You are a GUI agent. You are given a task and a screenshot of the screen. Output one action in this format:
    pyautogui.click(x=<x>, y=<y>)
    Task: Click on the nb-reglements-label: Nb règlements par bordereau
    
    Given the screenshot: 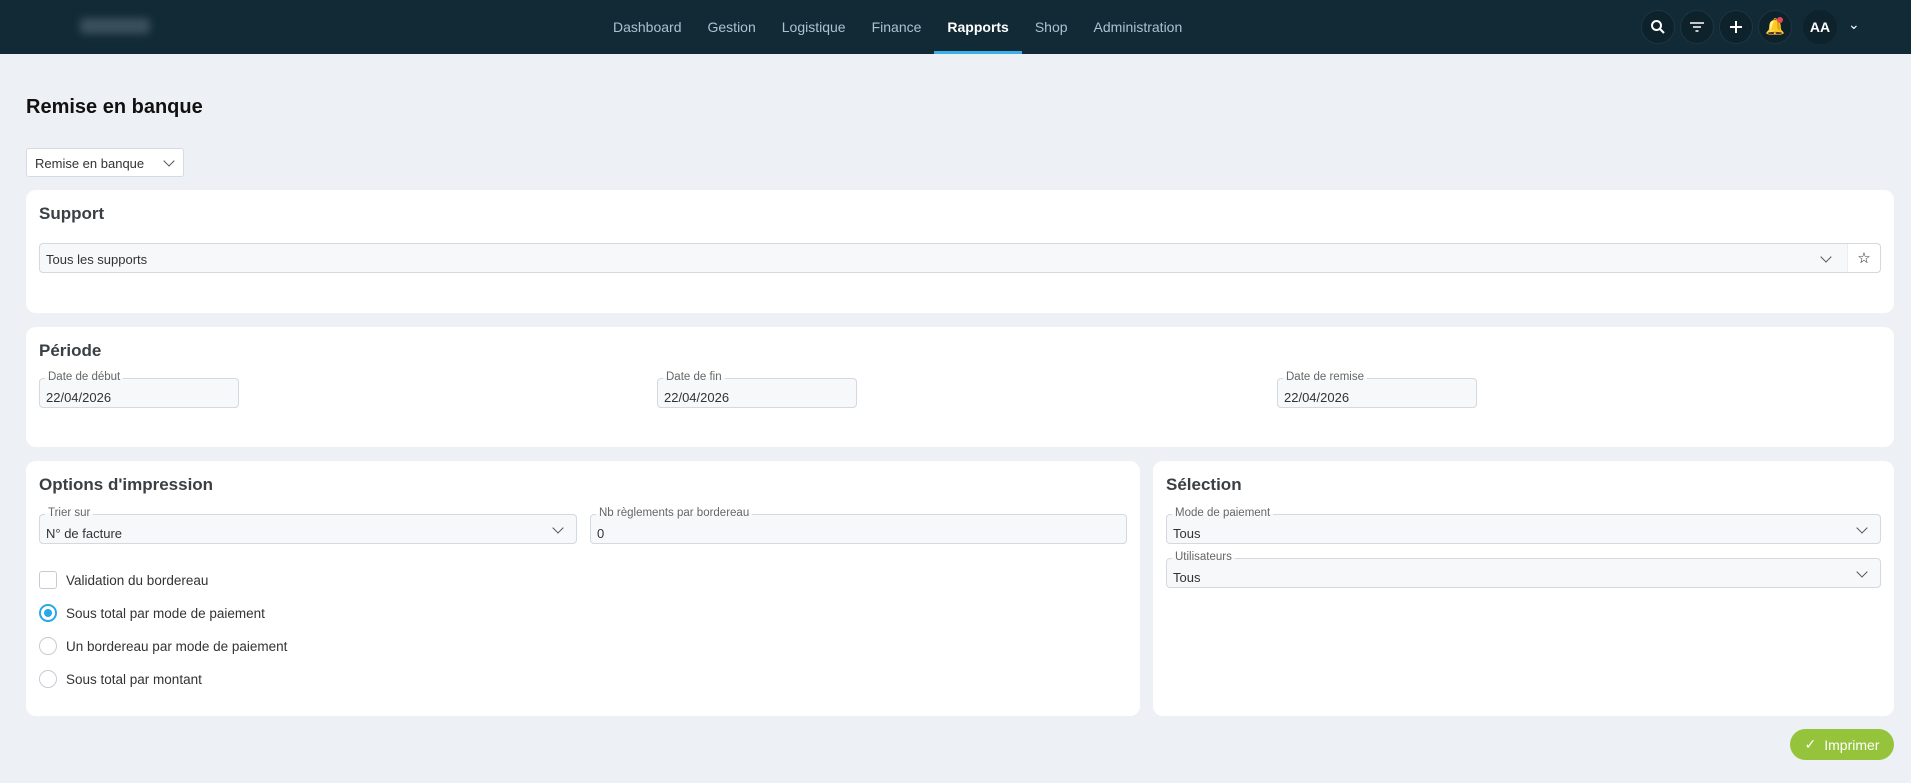 What is the action you would take?
    pyautogui.click(x=674, y=513)
    